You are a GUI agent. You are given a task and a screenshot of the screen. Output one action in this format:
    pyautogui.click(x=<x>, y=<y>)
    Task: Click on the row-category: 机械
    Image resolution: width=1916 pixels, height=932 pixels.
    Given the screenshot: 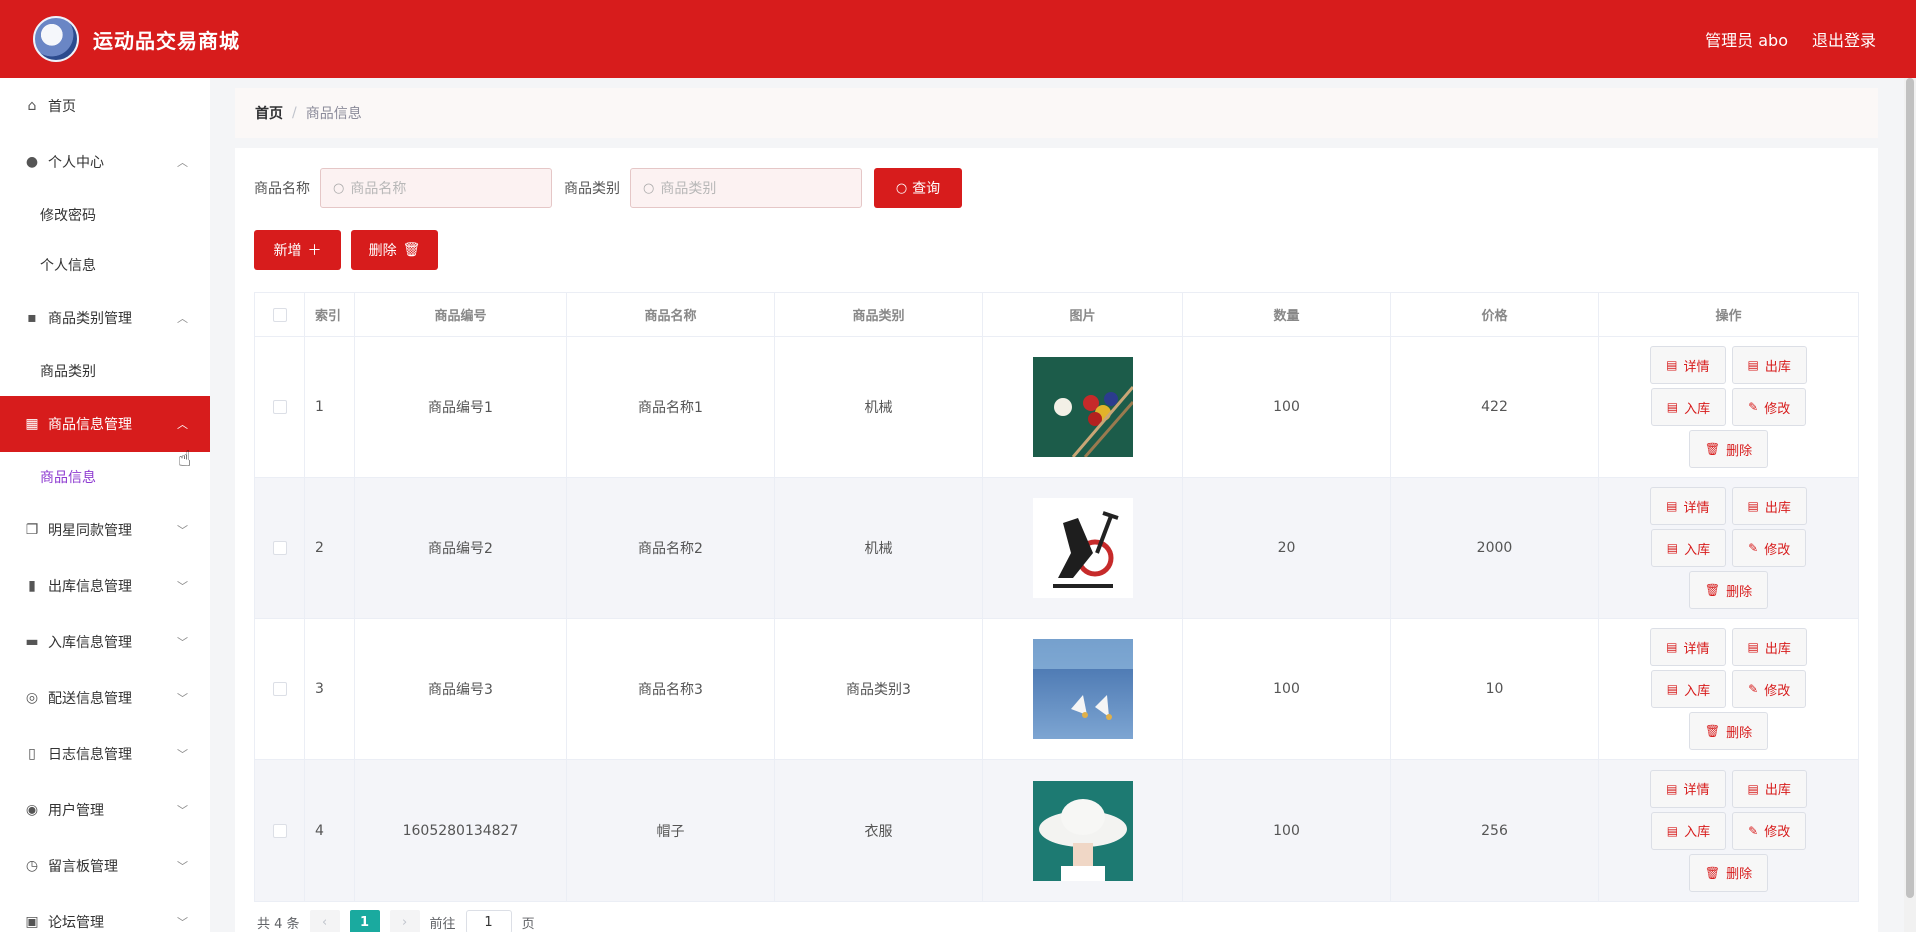 What is the action you would take?
    pyautogui.click(x=879, y=548)
    